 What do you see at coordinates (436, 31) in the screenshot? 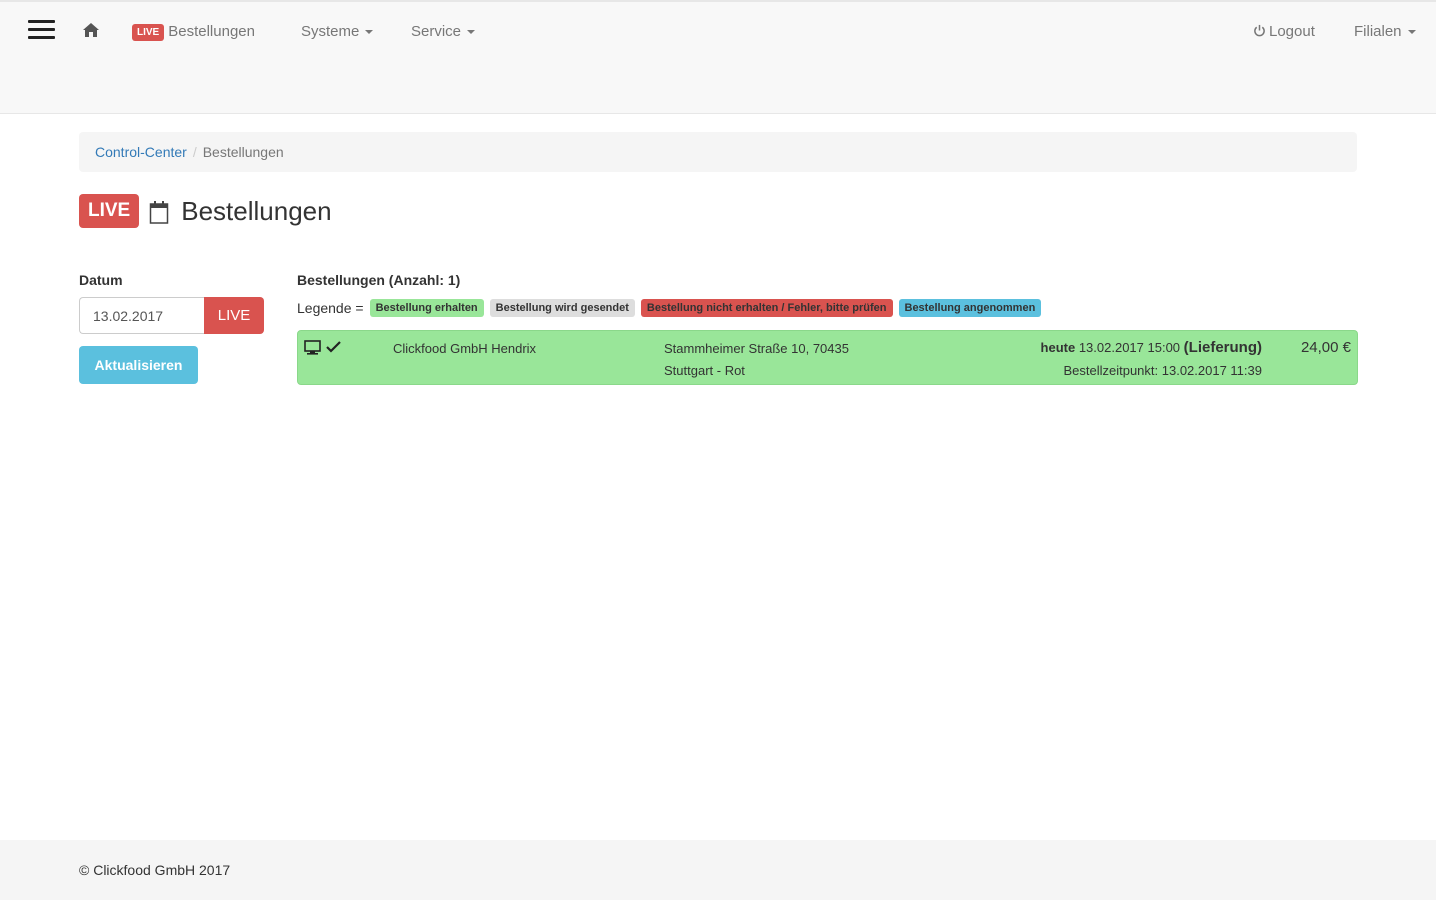
I see `nav-service-label: Service` at bounding box center [436, 31].